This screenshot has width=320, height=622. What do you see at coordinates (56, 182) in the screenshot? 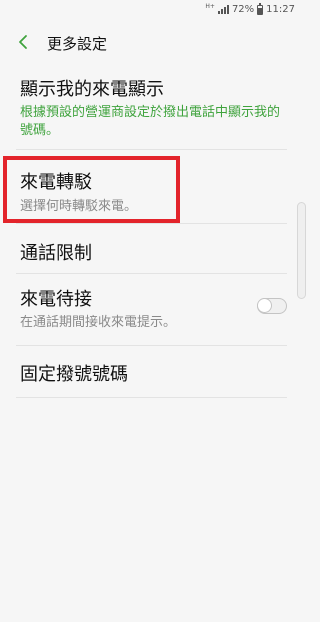
I see `setting-title: 來電轉駁` at bounding box center [56, 182].